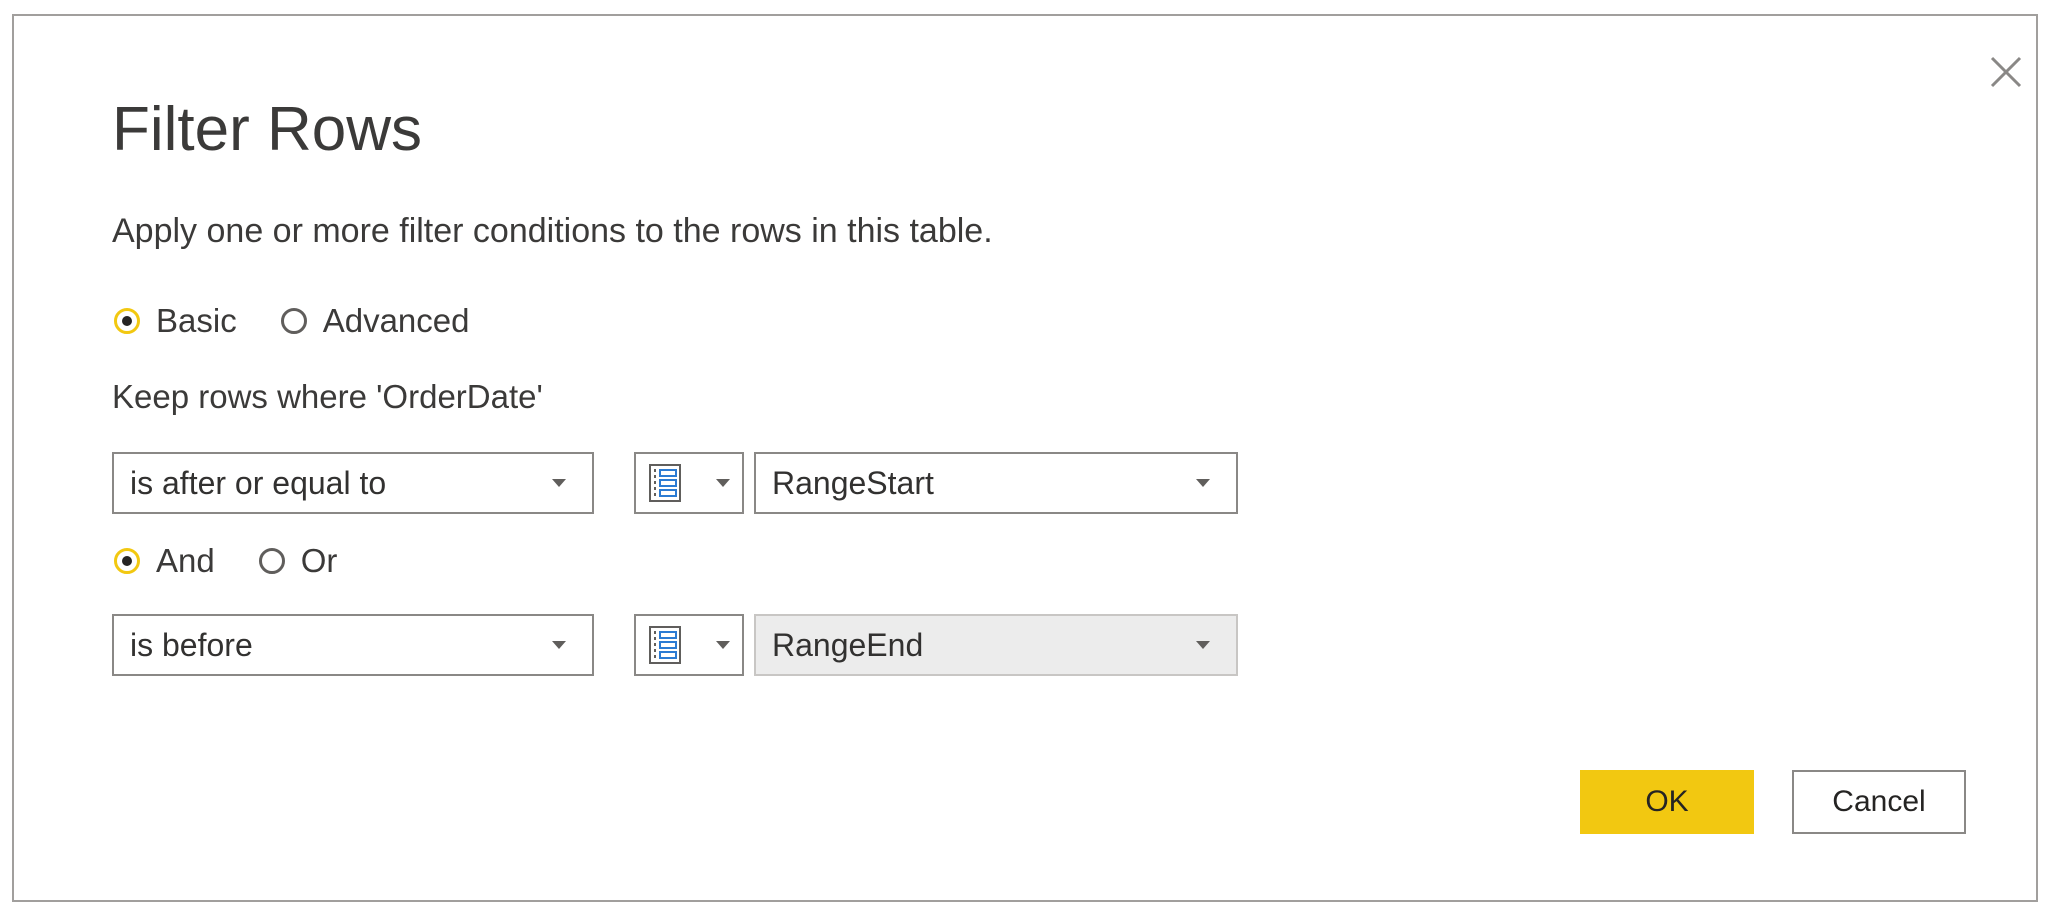  I want to click on close-icon, so click(2006, 72).